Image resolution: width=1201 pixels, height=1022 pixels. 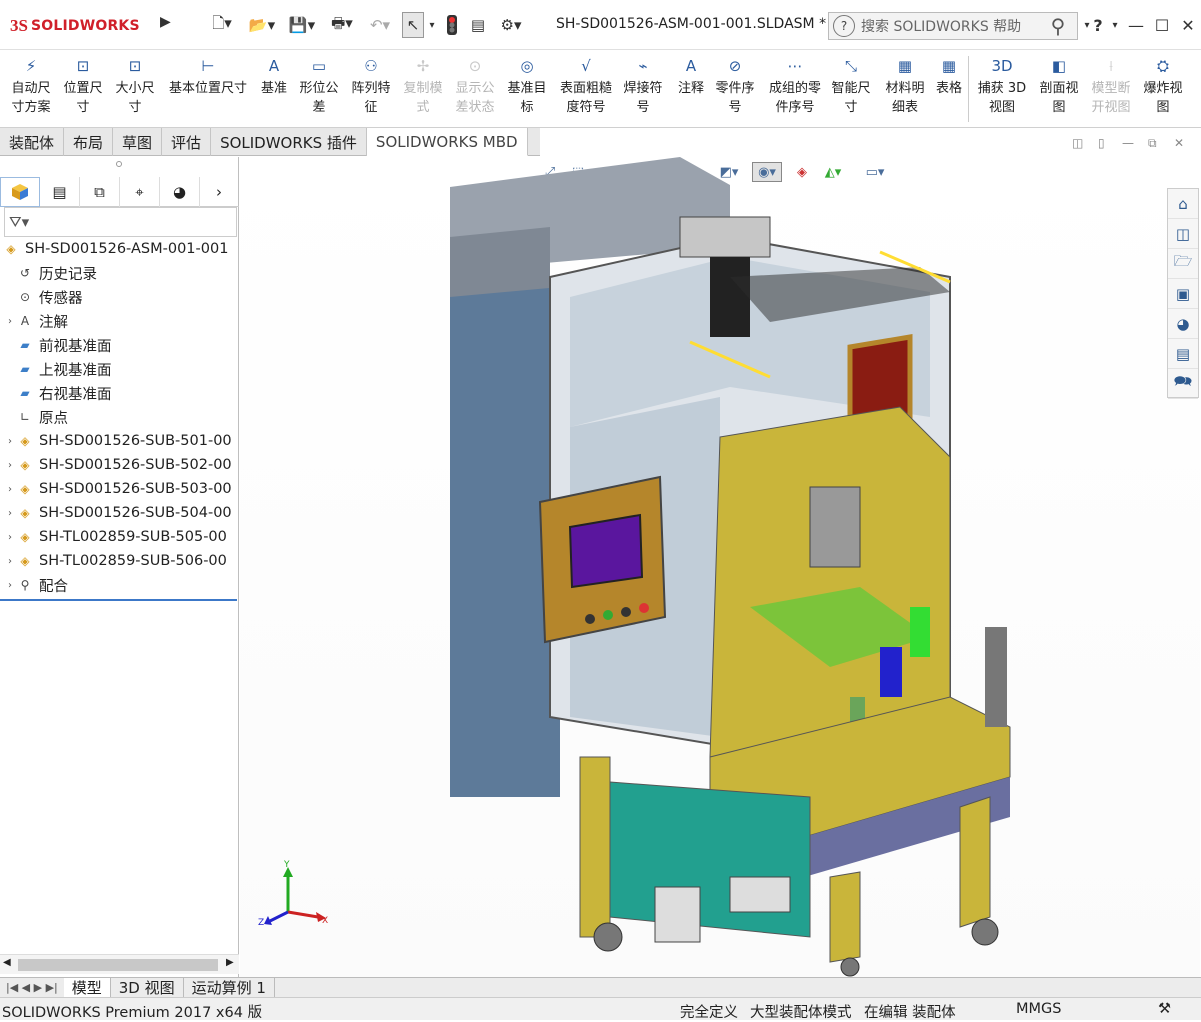 I want to click on ribbon-button-size-dimension: ⊡ 大小尺寸, so click(x=135, y=89).